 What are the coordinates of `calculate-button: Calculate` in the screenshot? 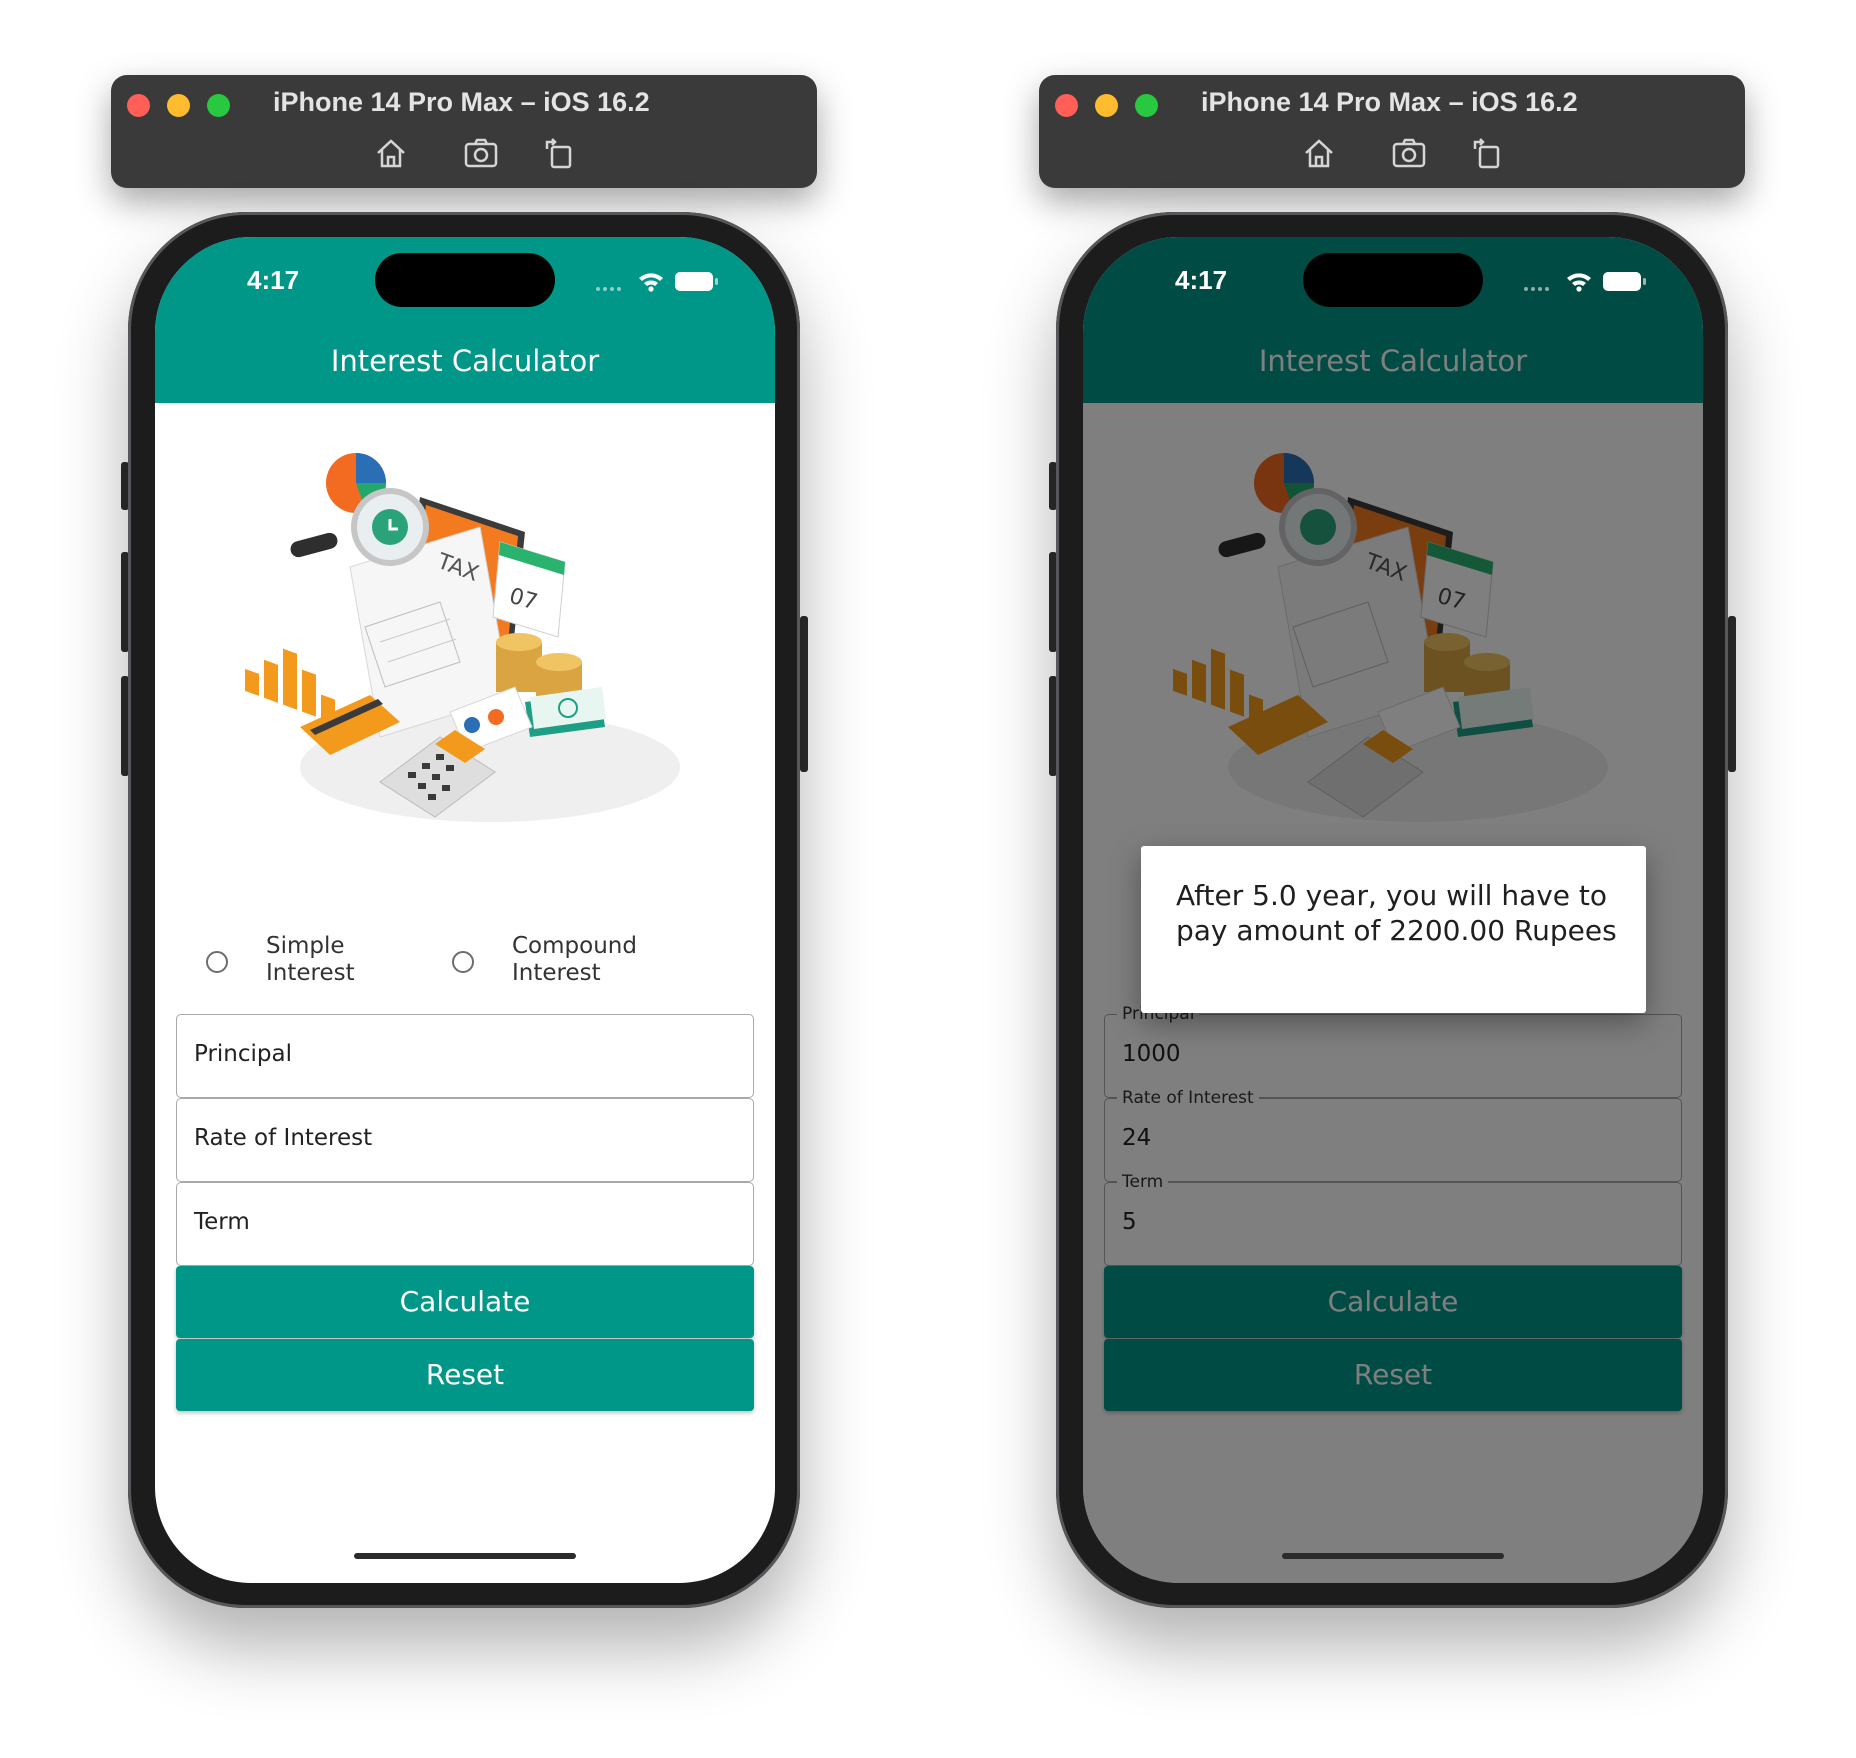 It's located at (465, 1302).